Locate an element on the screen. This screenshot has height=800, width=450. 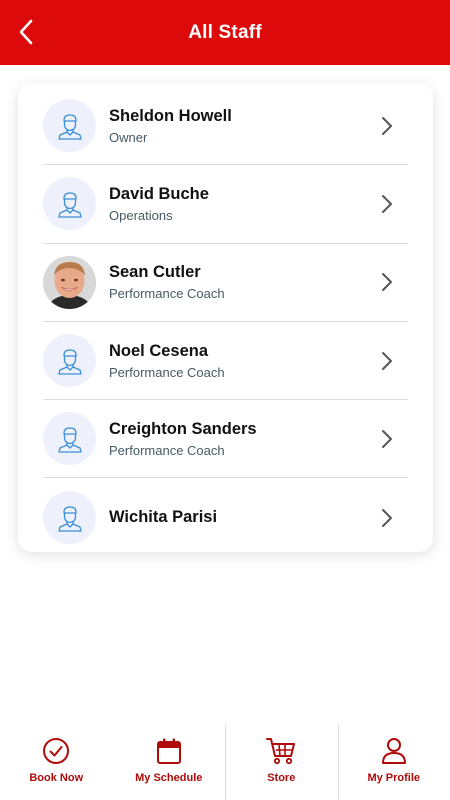
staff-name: Sheldon Howell is located at coordinates (170, 115).